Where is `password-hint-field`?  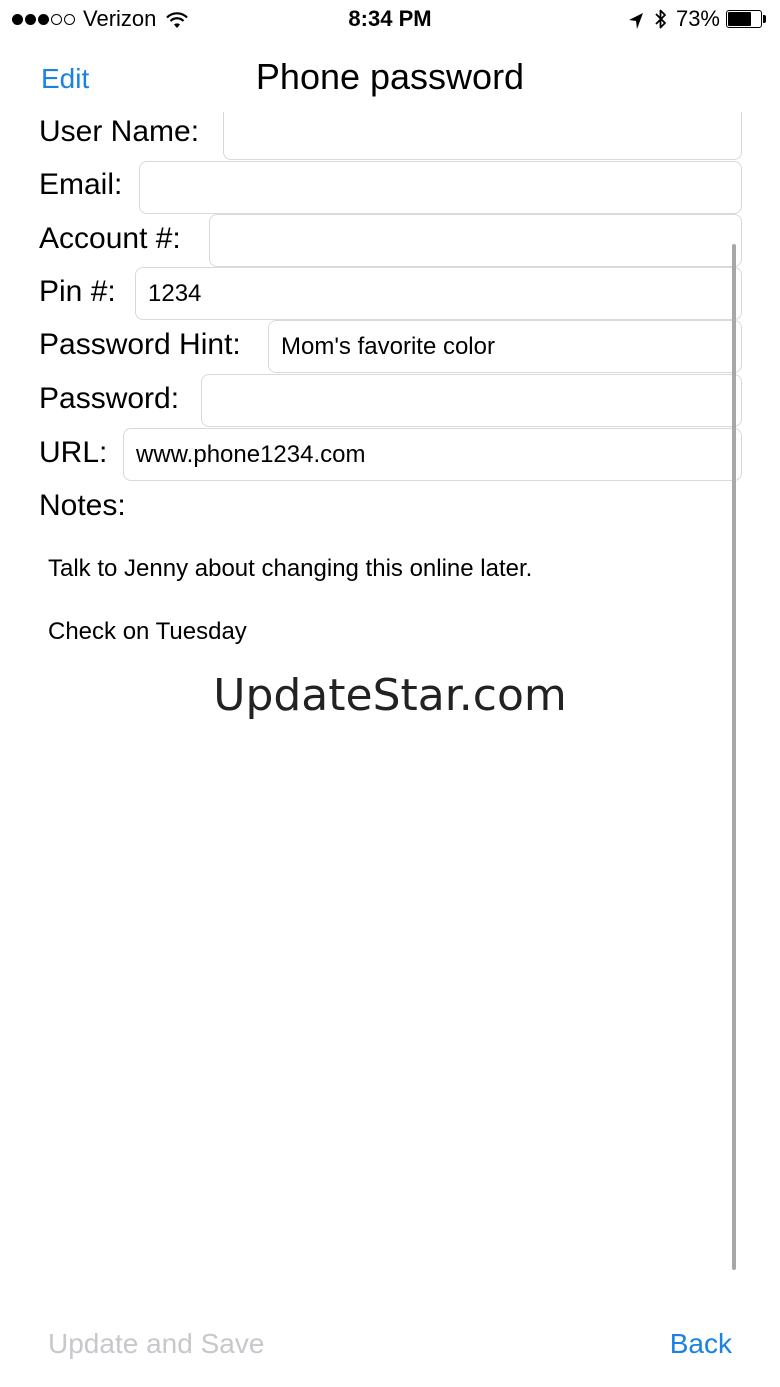 password-hint-field is located at coordinates (505, 346).